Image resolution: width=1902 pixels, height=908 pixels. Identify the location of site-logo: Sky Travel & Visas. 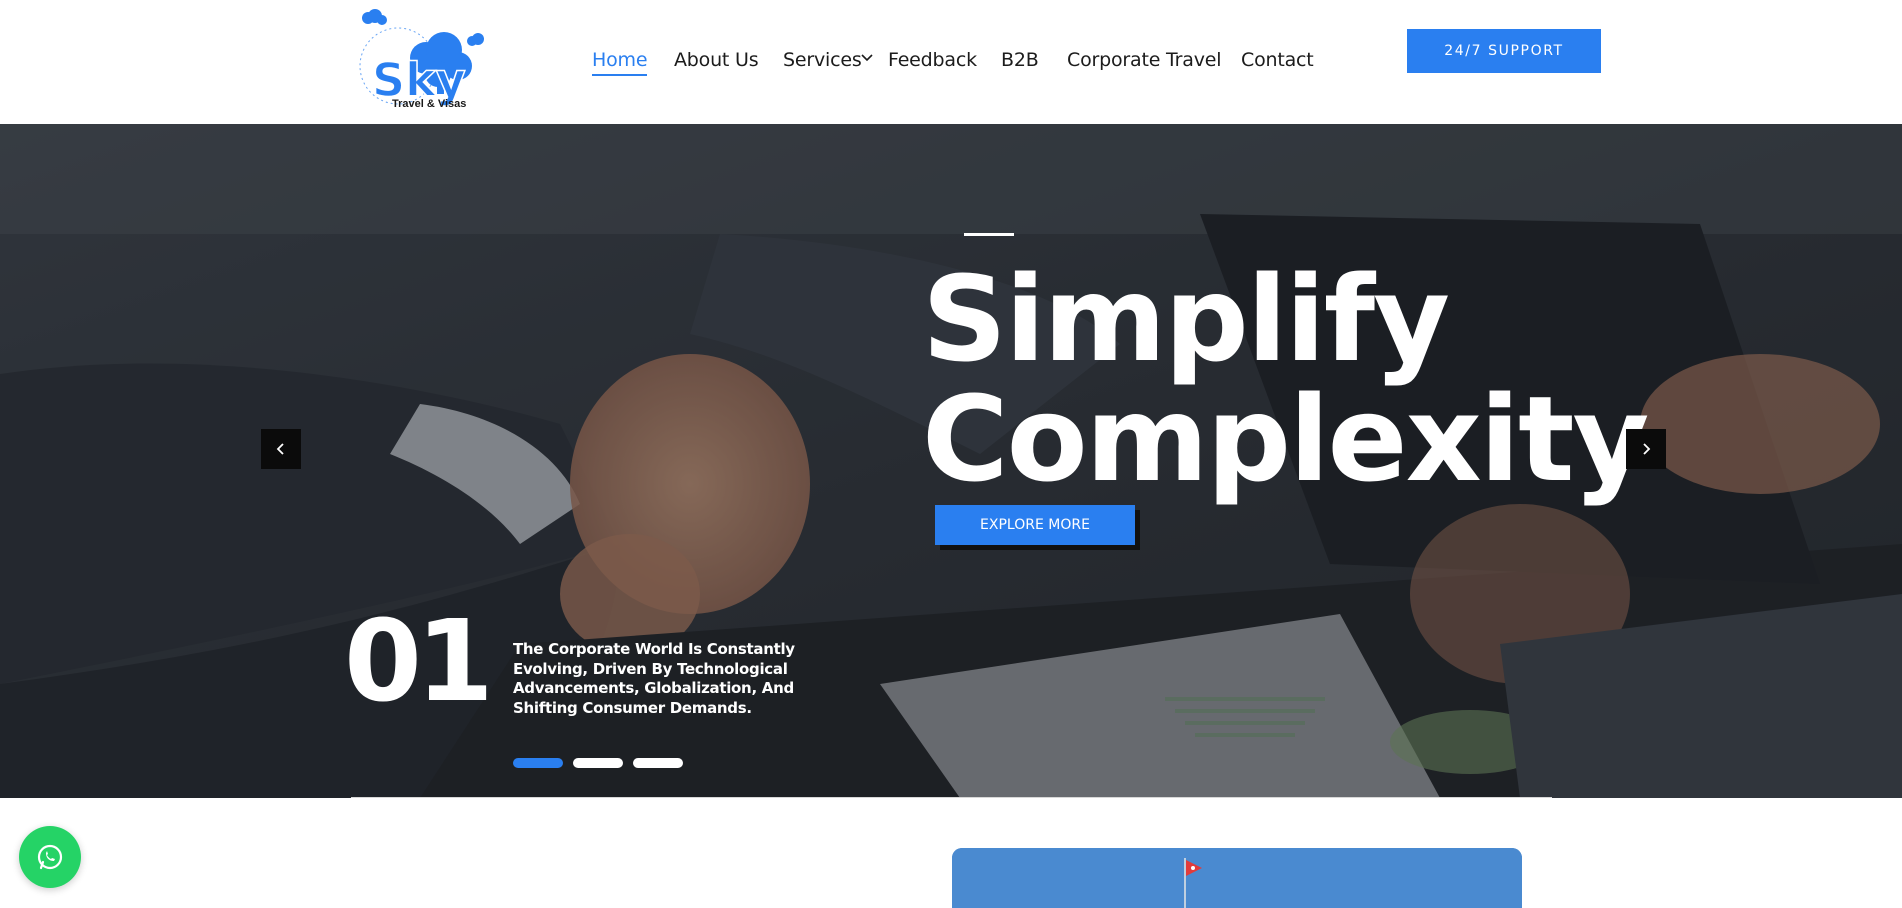
(422, 61).